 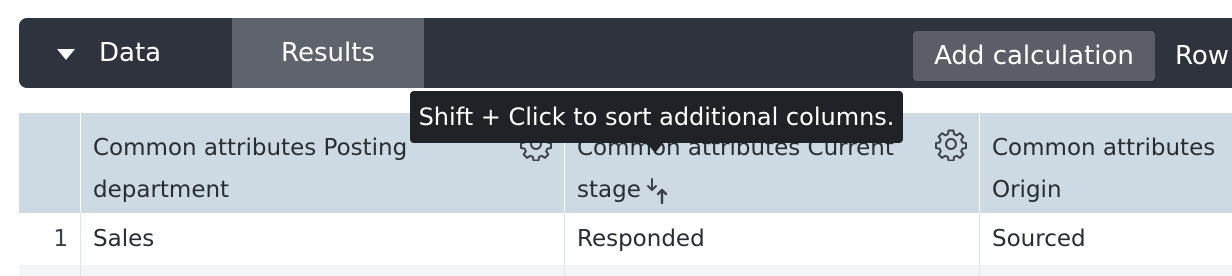 What do you see at coordinates (655, 147) in the screenshot?
I see `tooltip-arrow` at bounding box center [655, 147].